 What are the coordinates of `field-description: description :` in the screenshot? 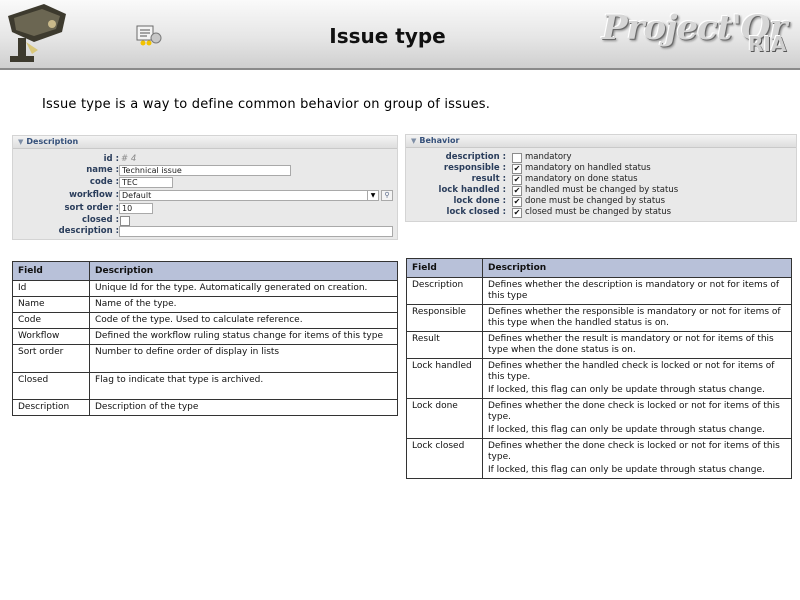 It's located at (205, 231).